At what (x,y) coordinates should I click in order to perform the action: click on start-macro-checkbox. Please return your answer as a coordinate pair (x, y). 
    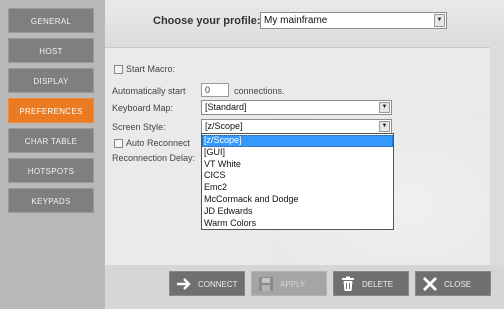
    Looking at the image, I should click on (118, 69).